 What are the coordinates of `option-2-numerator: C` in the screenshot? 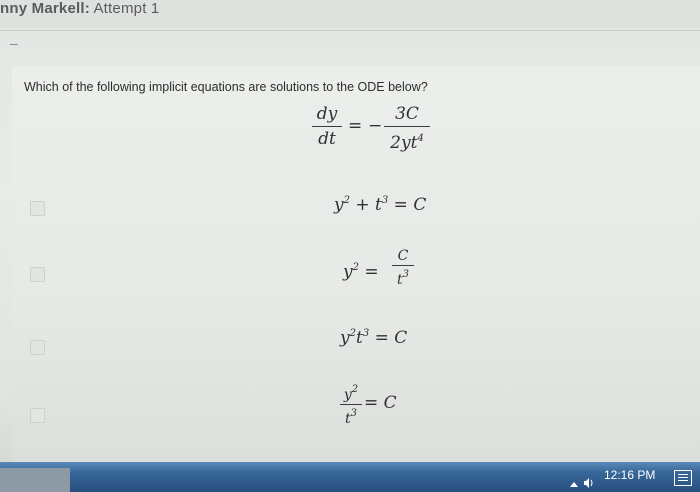 It's located at (403, 256).